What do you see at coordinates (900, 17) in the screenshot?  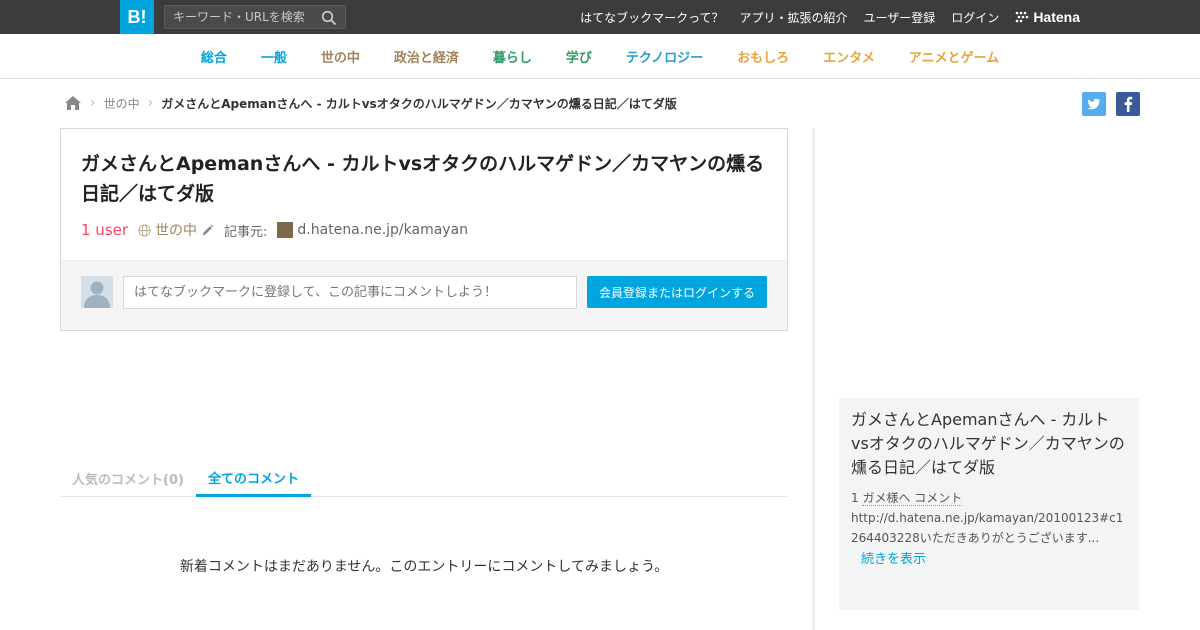 I see `signup-link: ユーザー登録` at bounding box center [900, 17].